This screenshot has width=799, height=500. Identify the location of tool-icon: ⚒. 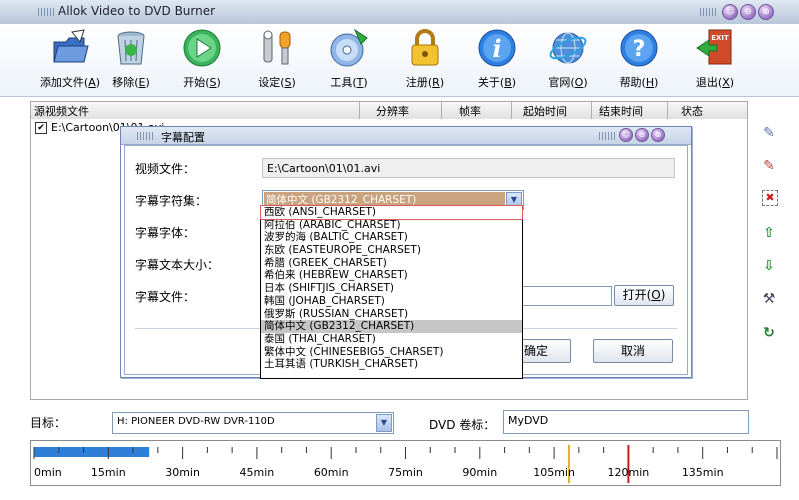
(769, 299).